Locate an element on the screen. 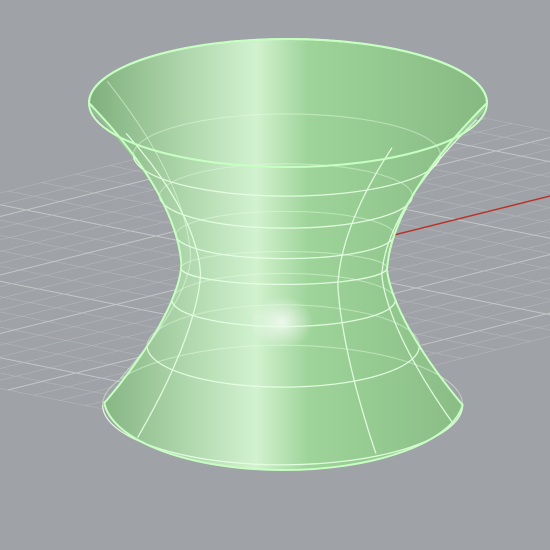 The height and width of the screenshot is (550, 550). surface-specular-highlight is located at coordinates (282, 322).